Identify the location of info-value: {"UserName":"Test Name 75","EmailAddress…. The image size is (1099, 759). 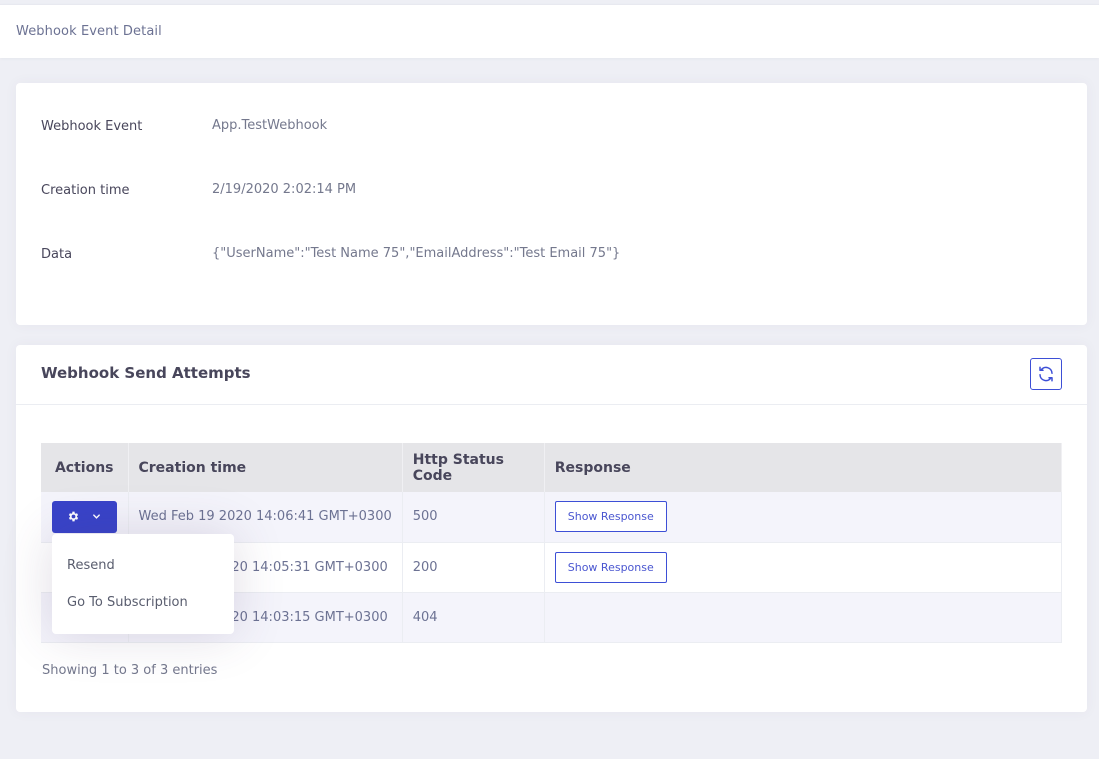
(416, 253).